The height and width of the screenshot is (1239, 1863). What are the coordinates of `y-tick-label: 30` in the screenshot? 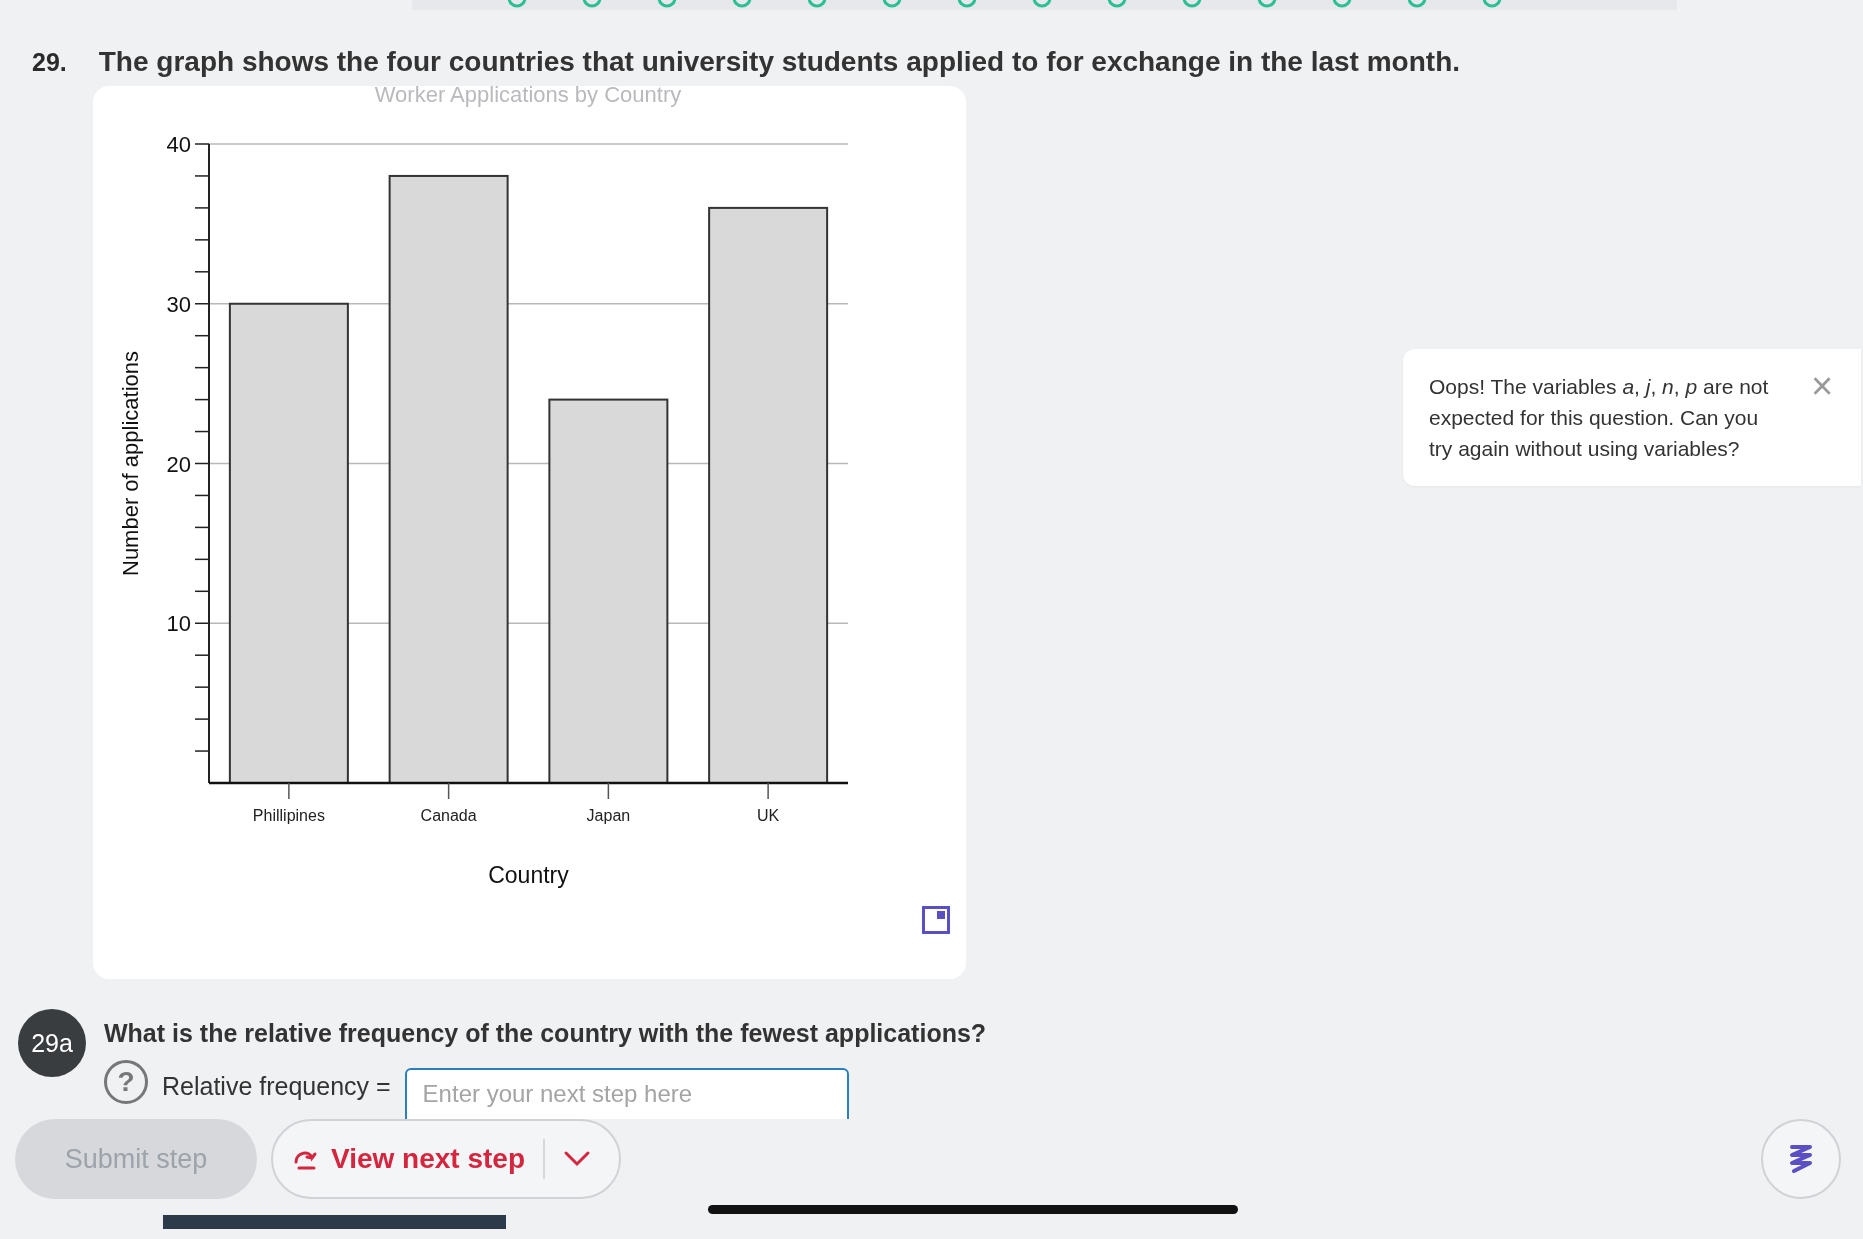 It's located at (178, 304).